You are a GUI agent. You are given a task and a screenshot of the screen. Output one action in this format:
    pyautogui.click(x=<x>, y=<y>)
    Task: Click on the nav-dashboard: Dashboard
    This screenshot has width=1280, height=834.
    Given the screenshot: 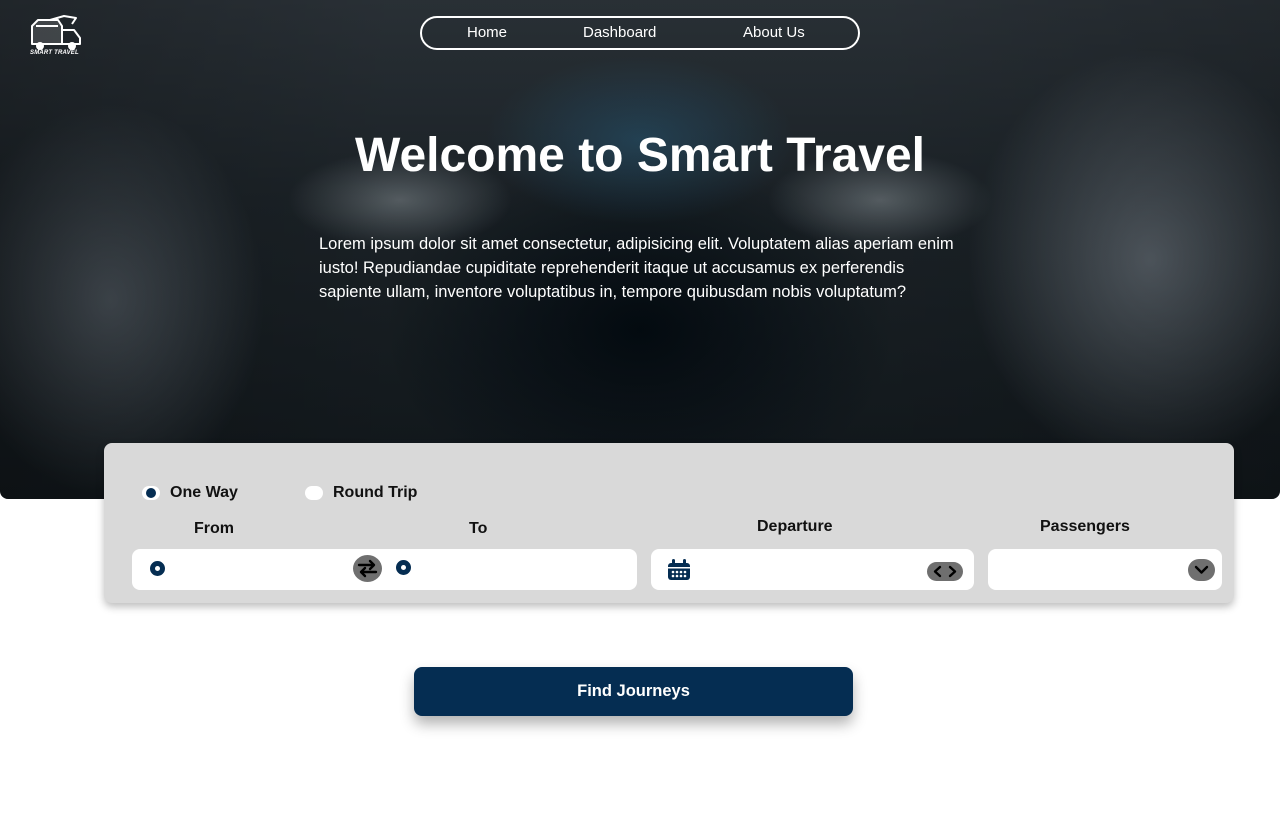 What is the action you would take?
    pyautogui.click(x=619, y=32)
    